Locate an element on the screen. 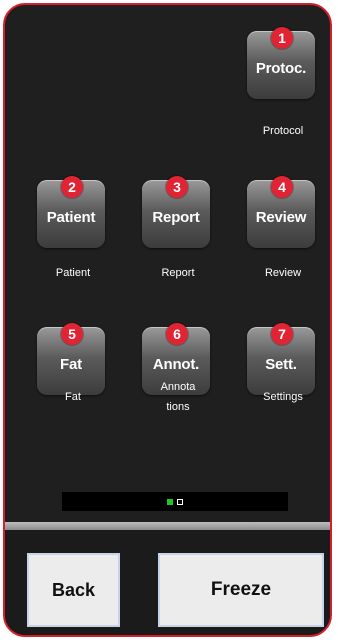 The image size is (338, 643). divider is located at coordinates (167, 526).